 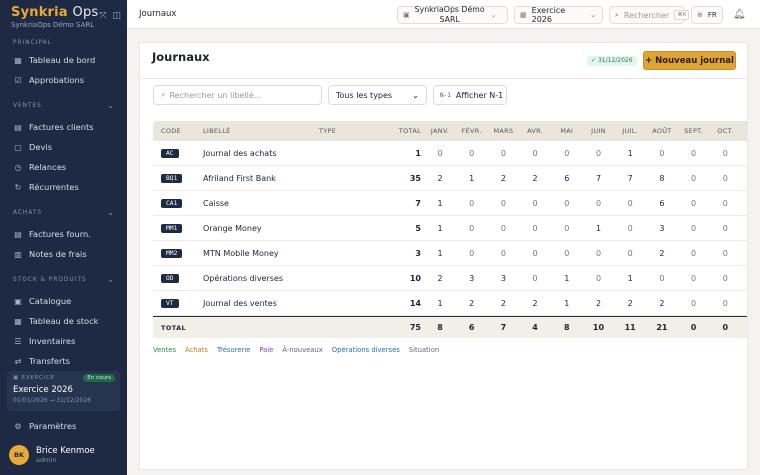 I want to click on status-badge: En cours, so click(x=99, y=378).